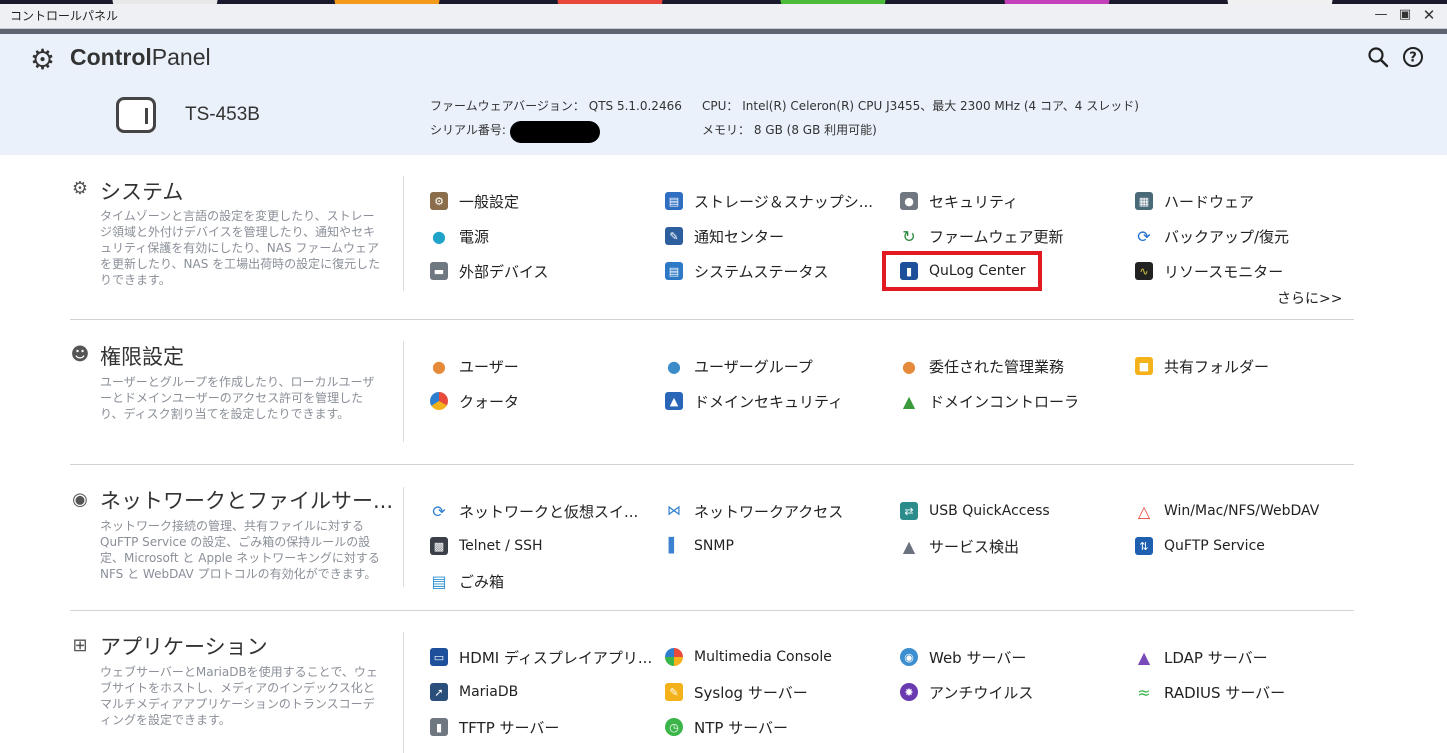  What do you see at coordinates (674, 236) in the screenshot?
I see `notification-icon: ✎` at bounding box center [674, 236].